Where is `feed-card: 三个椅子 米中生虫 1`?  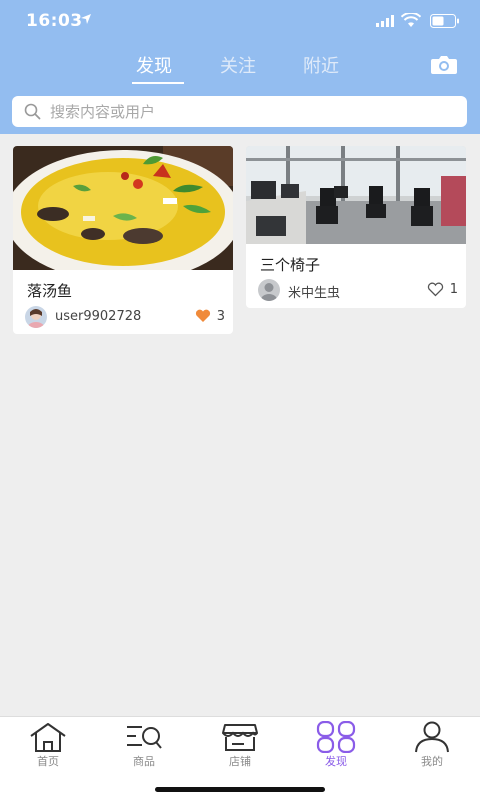
feed-card: 三个椅子 米中生虫 1 is located at coordinates (356, 227).